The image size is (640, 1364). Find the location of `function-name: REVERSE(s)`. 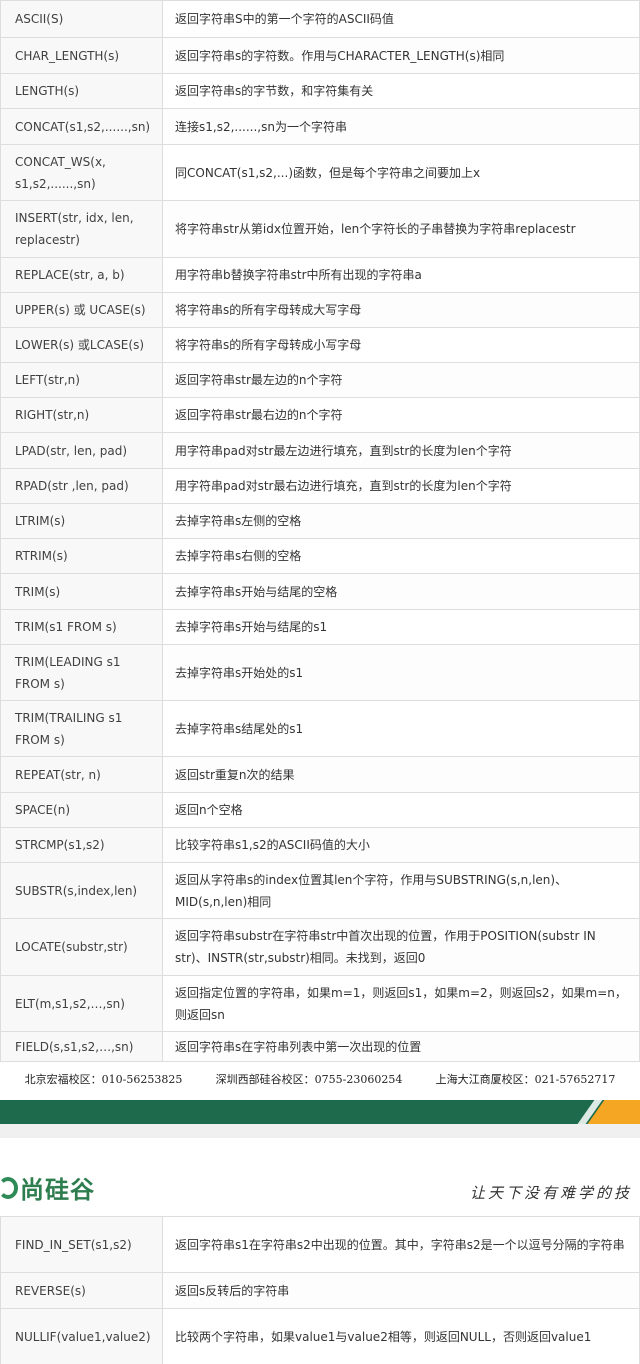

function-name: REVERSE(s) is located at coordinates (81, 1290).